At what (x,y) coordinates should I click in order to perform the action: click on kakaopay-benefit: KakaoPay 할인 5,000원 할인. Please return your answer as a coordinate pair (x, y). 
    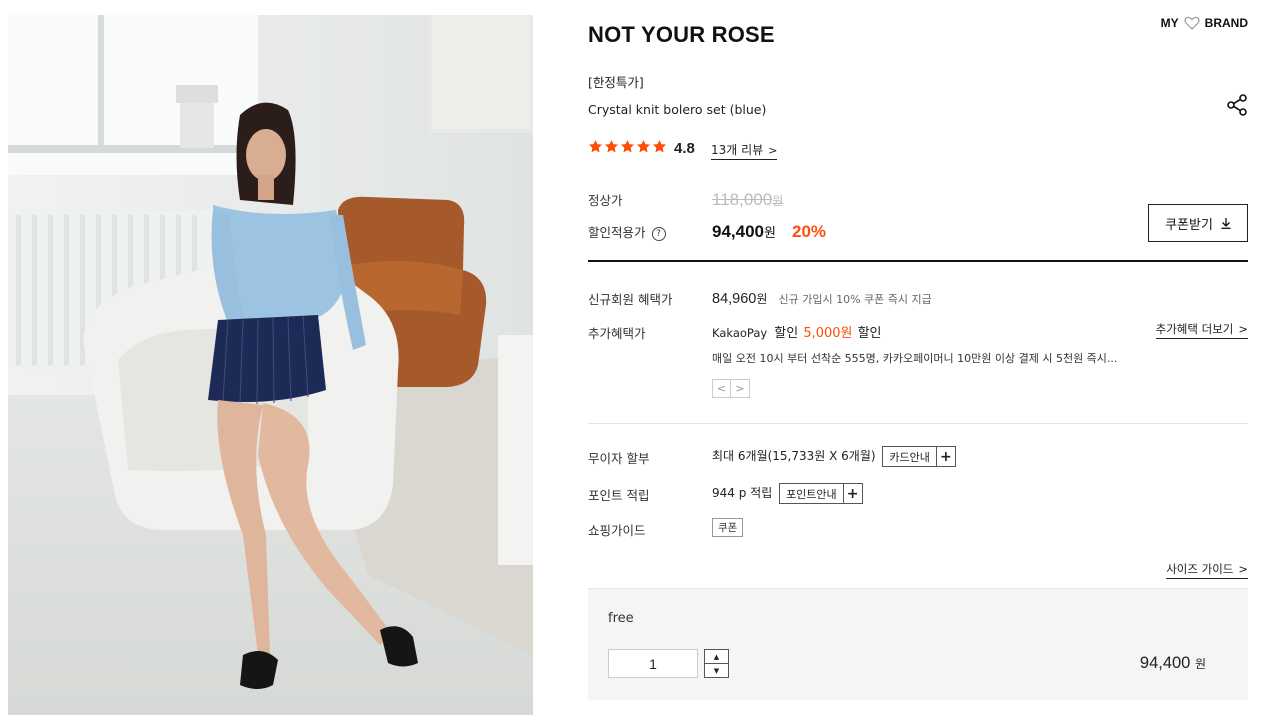
    Looking at the image, I should click on (797, 331).